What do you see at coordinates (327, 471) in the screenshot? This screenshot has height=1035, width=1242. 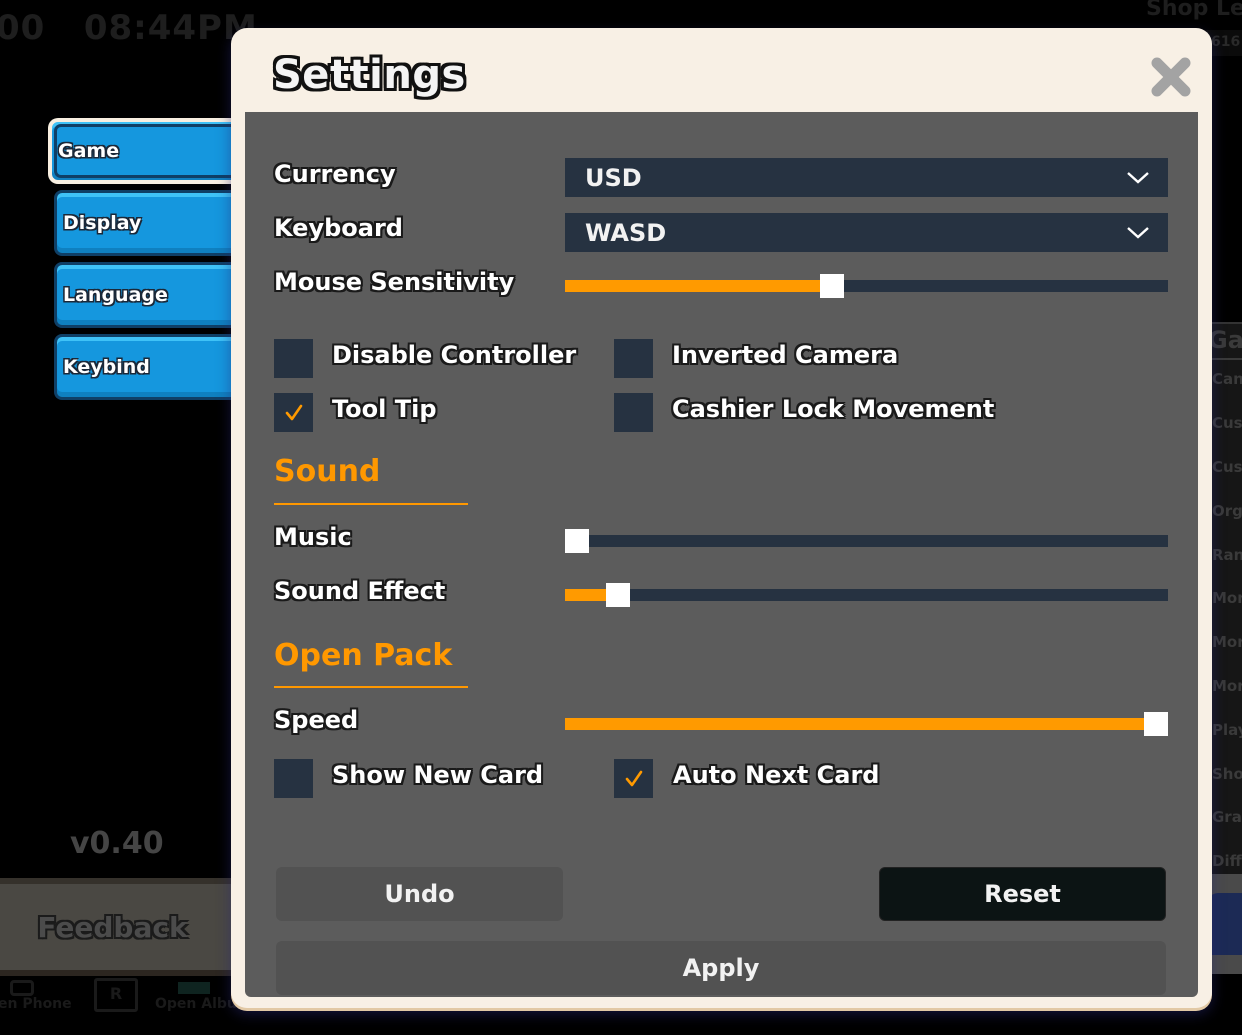 I see `sound-section-title: Sound` at bounding box center [327, 471].